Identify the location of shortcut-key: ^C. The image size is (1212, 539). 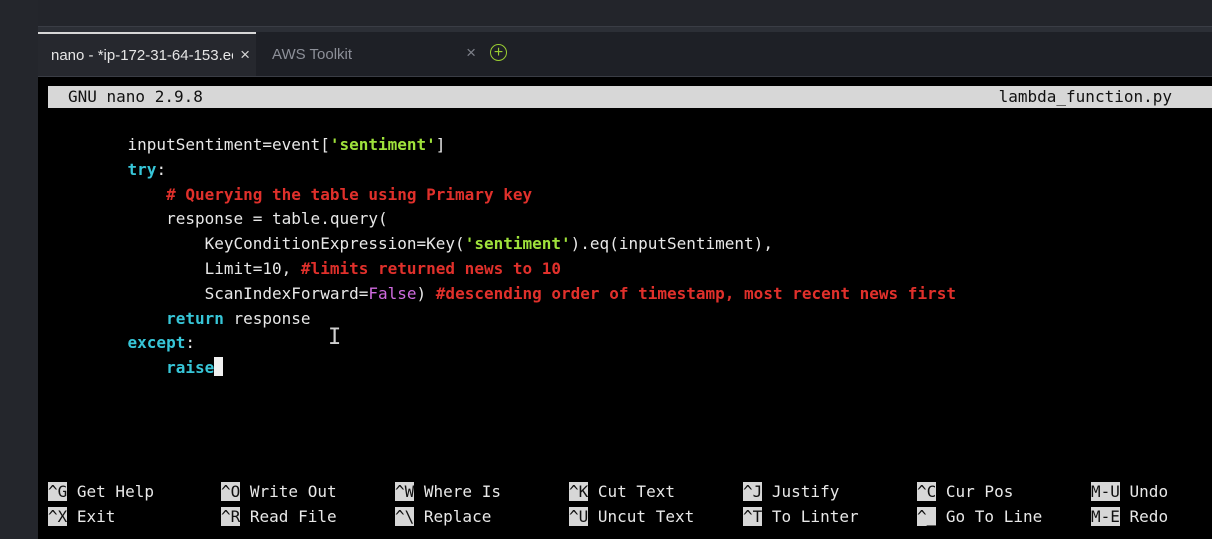
(927, 491).